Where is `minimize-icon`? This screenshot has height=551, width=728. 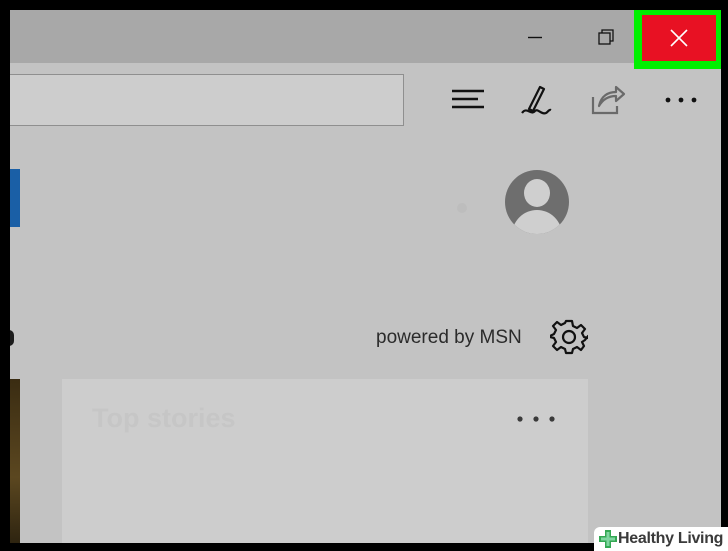 minimize-icon is located at coordinates (535, 37).